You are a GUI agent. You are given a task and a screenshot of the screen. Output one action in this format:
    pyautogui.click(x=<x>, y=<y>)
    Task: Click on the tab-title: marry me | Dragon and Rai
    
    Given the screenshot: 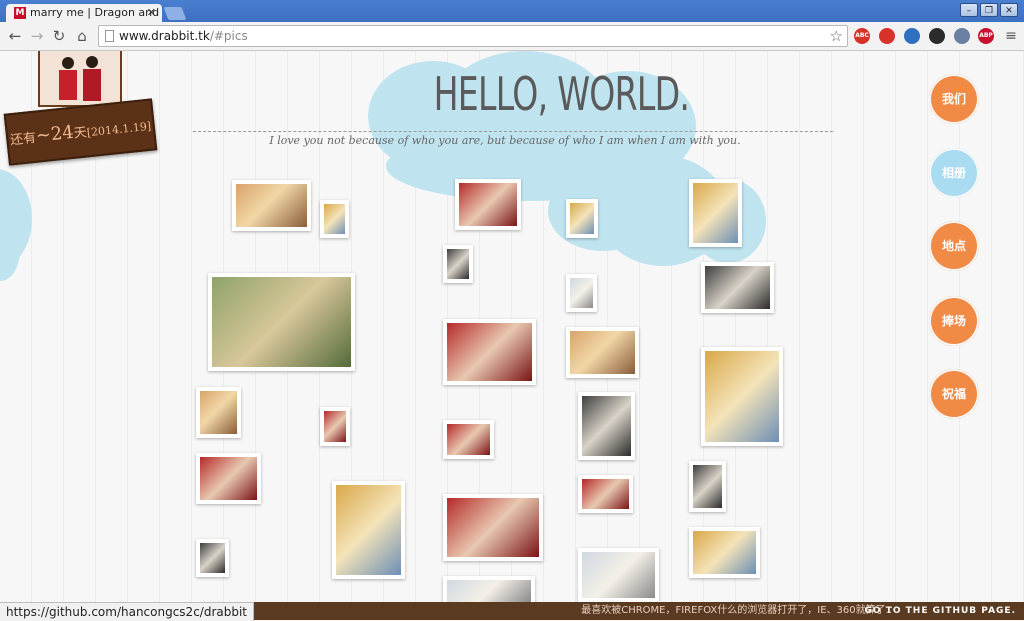 What is the action you would take?
    pyautogui.click(x=96, y=12)
    